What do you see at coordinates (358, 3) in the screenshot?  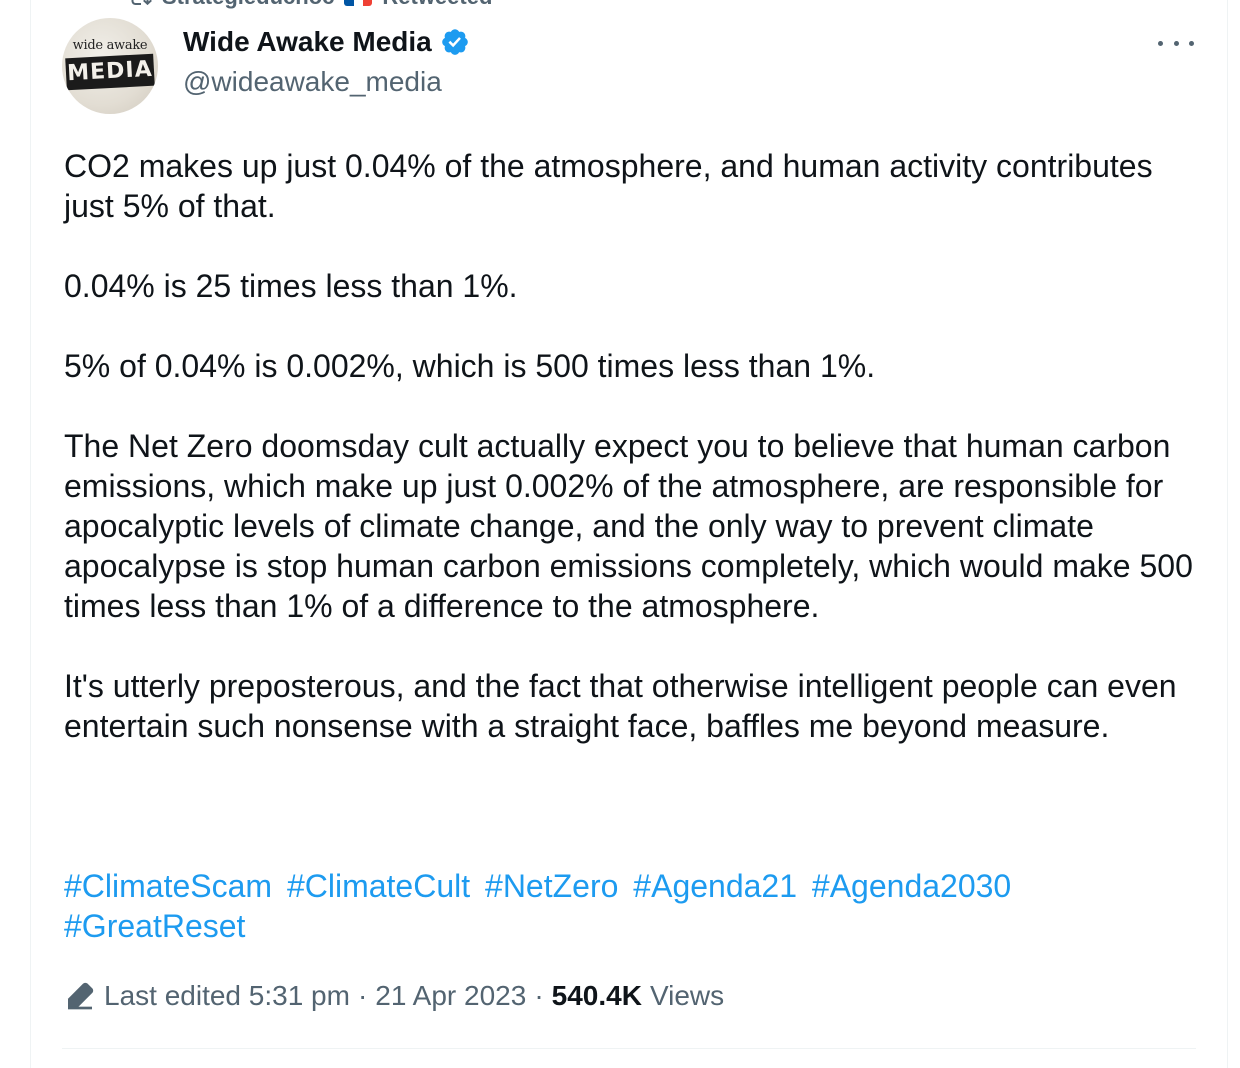 I see `france-flag-icon` at bounding box center [358, 3].